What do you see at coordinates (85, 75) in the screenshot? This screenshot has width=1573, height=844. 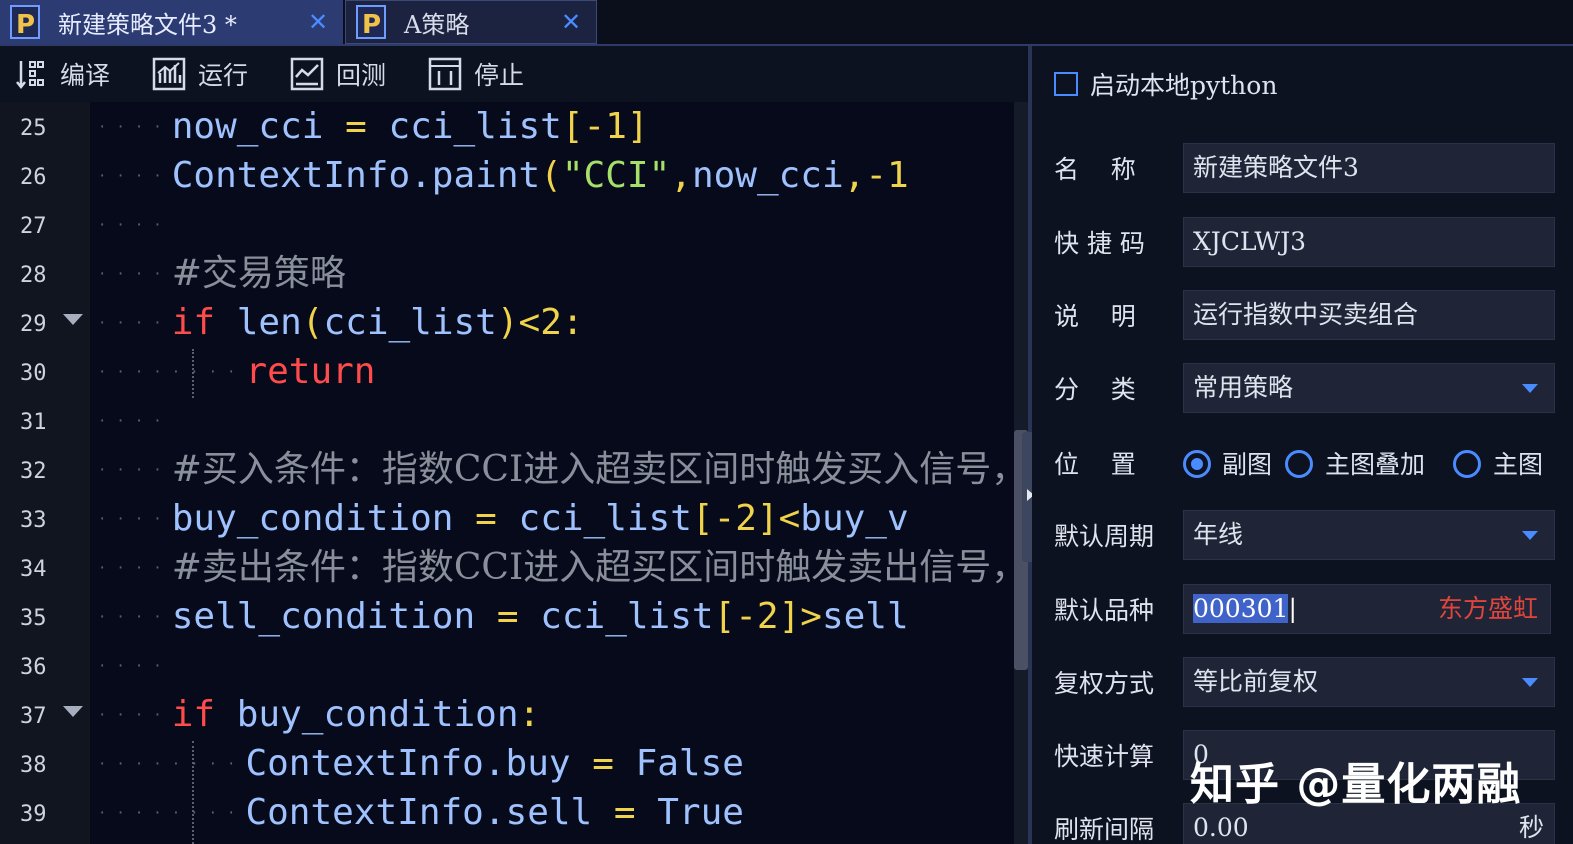 I see `compile-label: 编译` at bounding box center [85, 75].